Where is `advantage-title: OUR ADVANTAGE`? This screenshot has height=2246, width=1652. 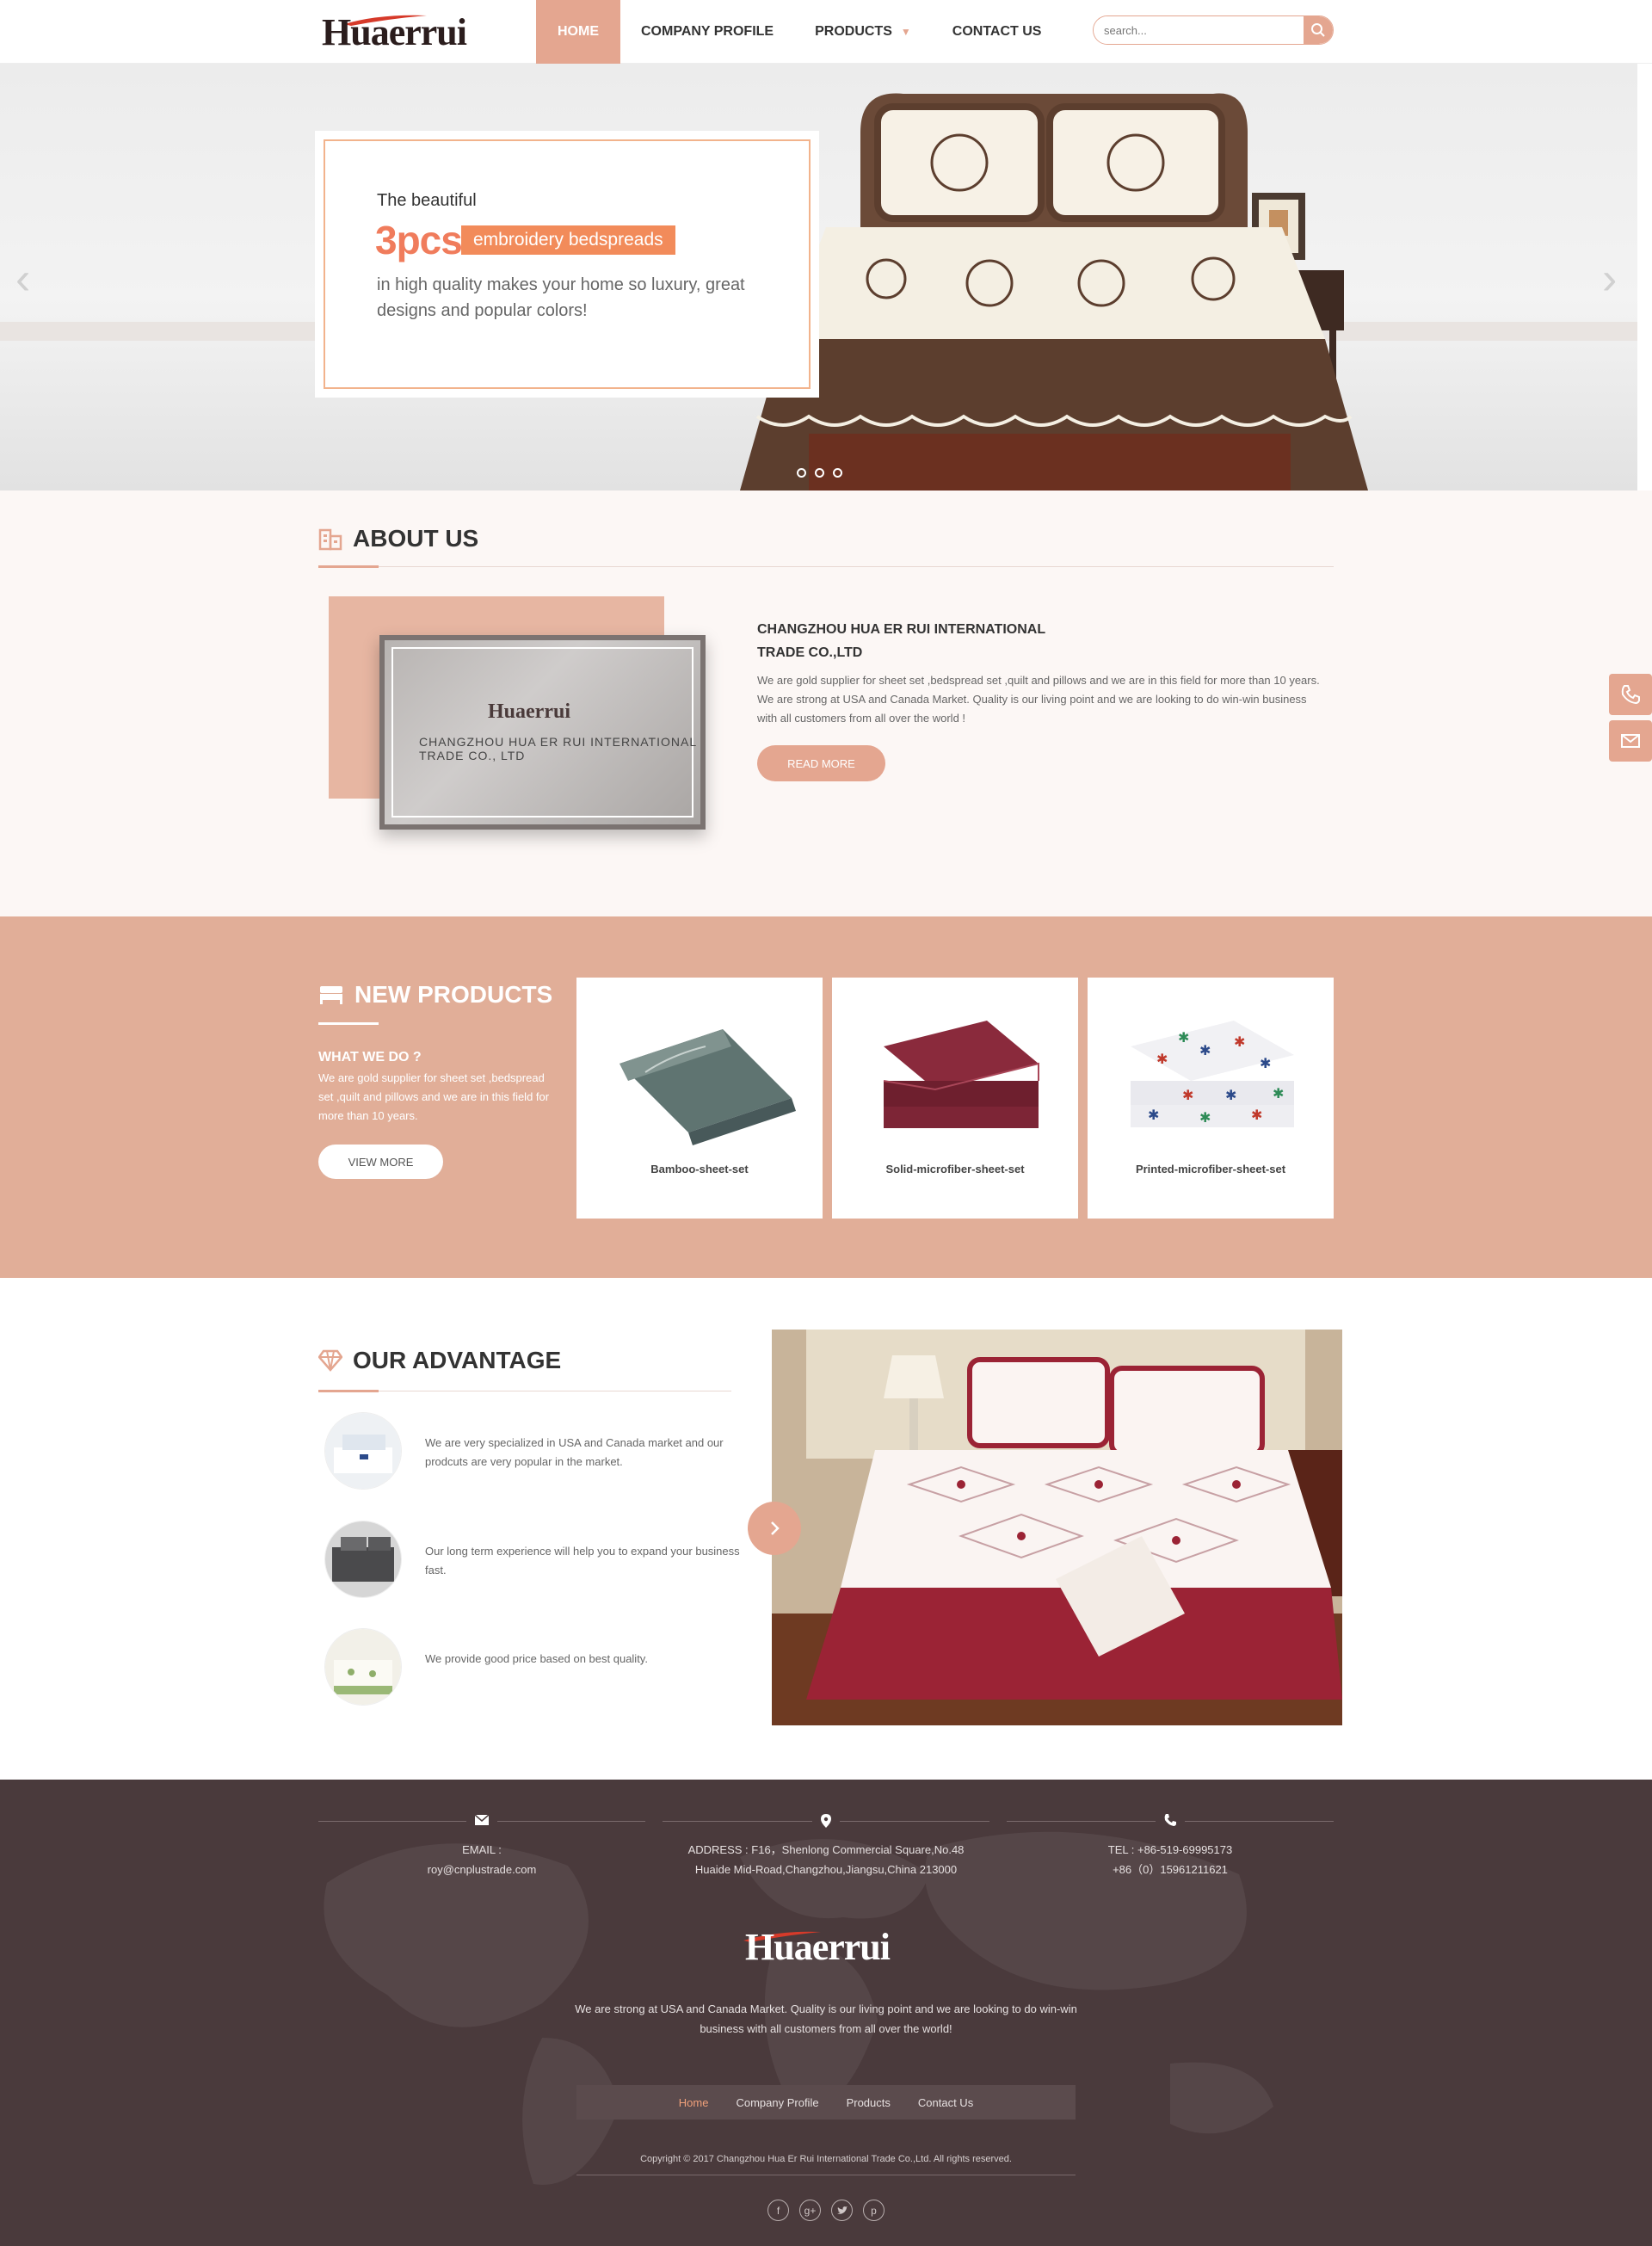
advantage-title: OUR ADVANTAGE is located at coordinates (439, 1360).